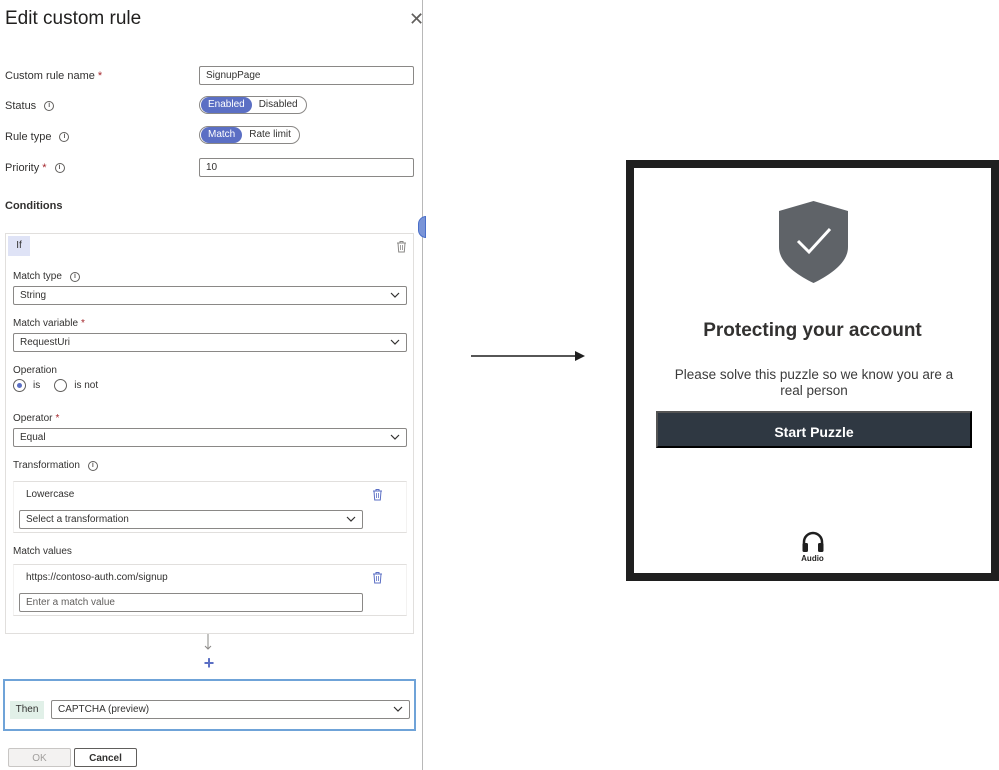  Describe the element at coordinates (226, 105) in the screenshot. I see `status-option-enabled: Enabled` at that location.